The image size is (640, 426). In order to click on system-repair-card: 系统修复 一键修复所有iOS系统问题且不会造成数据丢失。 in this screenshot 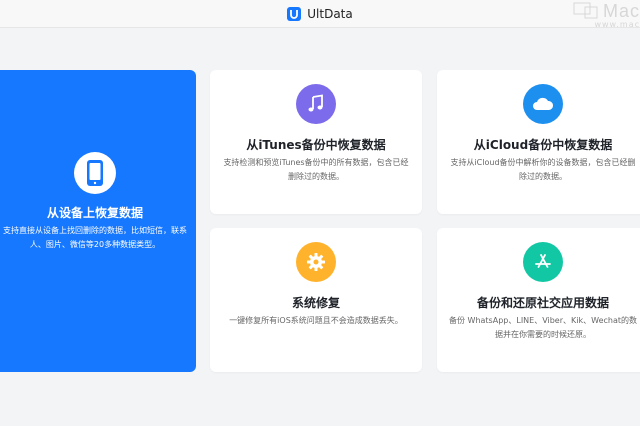, I will do `click(316, 300)`.